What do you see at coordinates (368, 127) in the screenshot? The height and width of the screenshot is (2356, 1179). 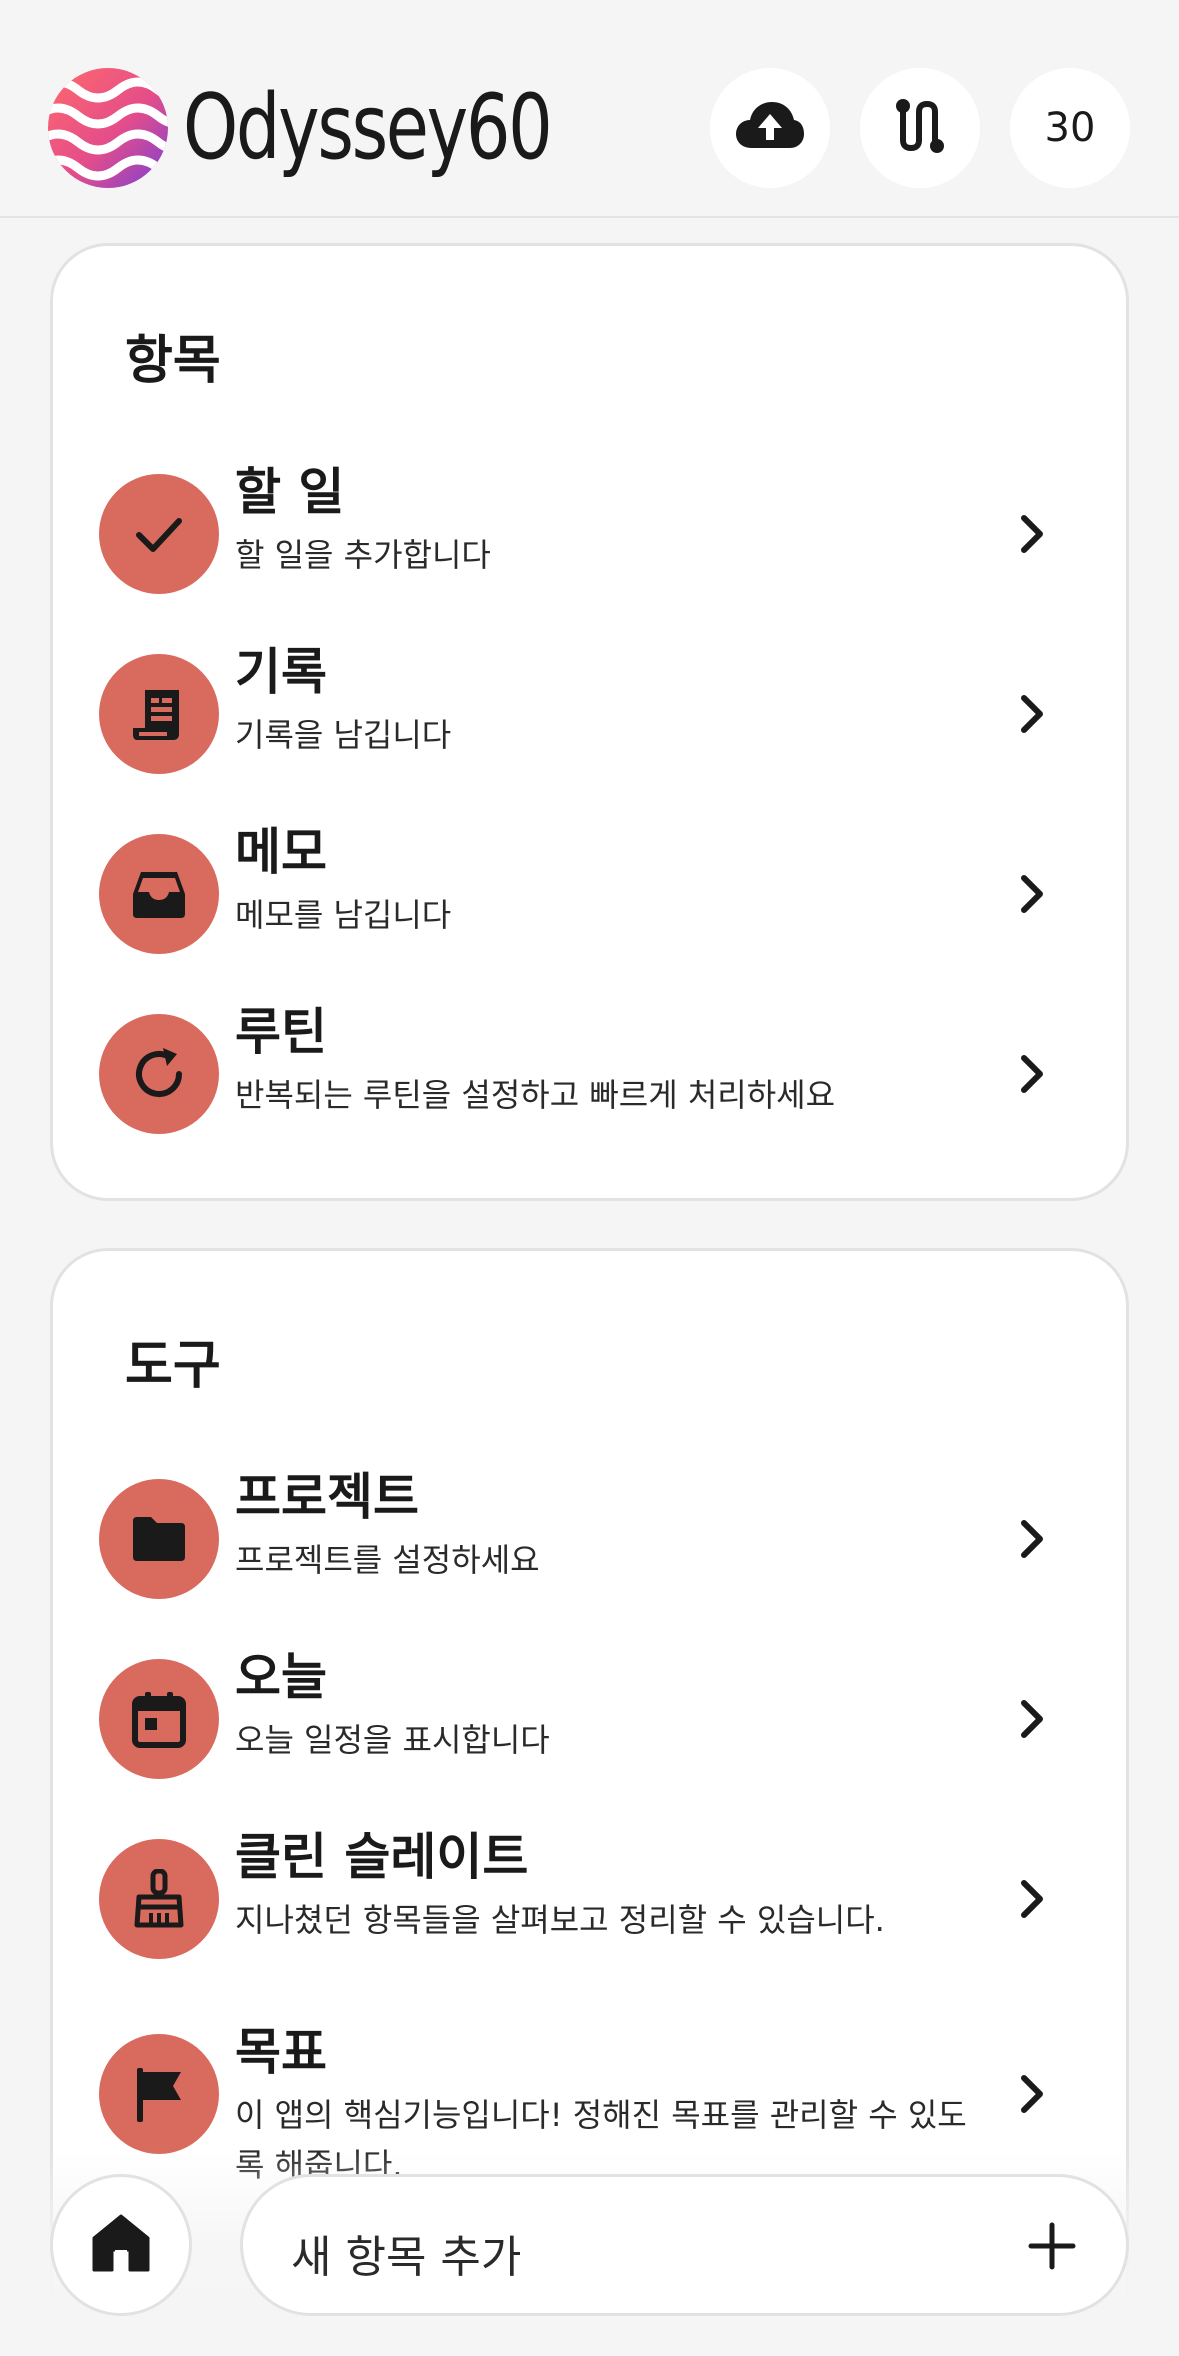 I see `app-brand-name: Odyssey60` at bounding box center [368, 127].